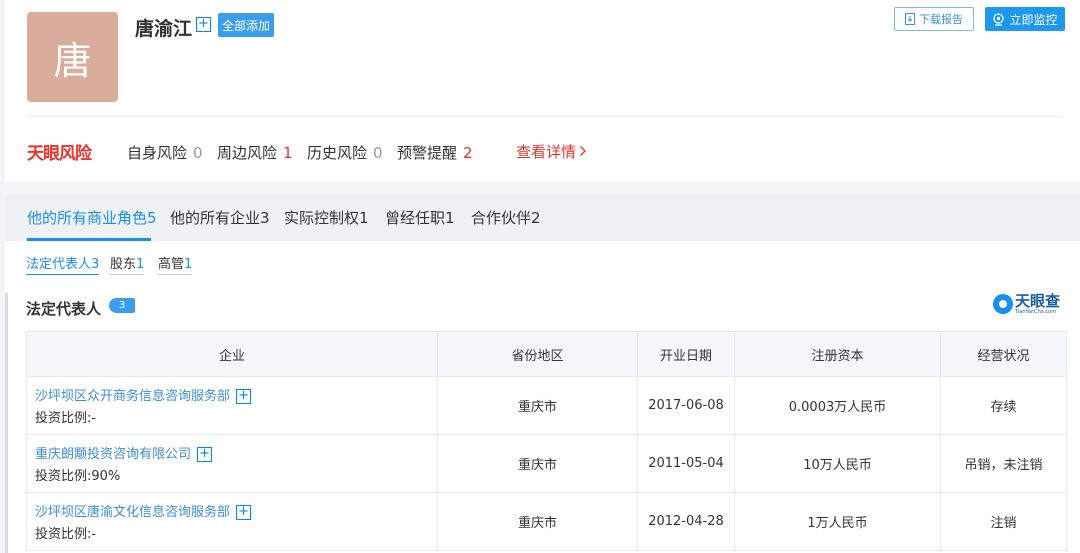  What do you see at coordinates (164, 29) in the screenshot?
I see `person-name: 唐渝江` at bounding box center [164, 29].